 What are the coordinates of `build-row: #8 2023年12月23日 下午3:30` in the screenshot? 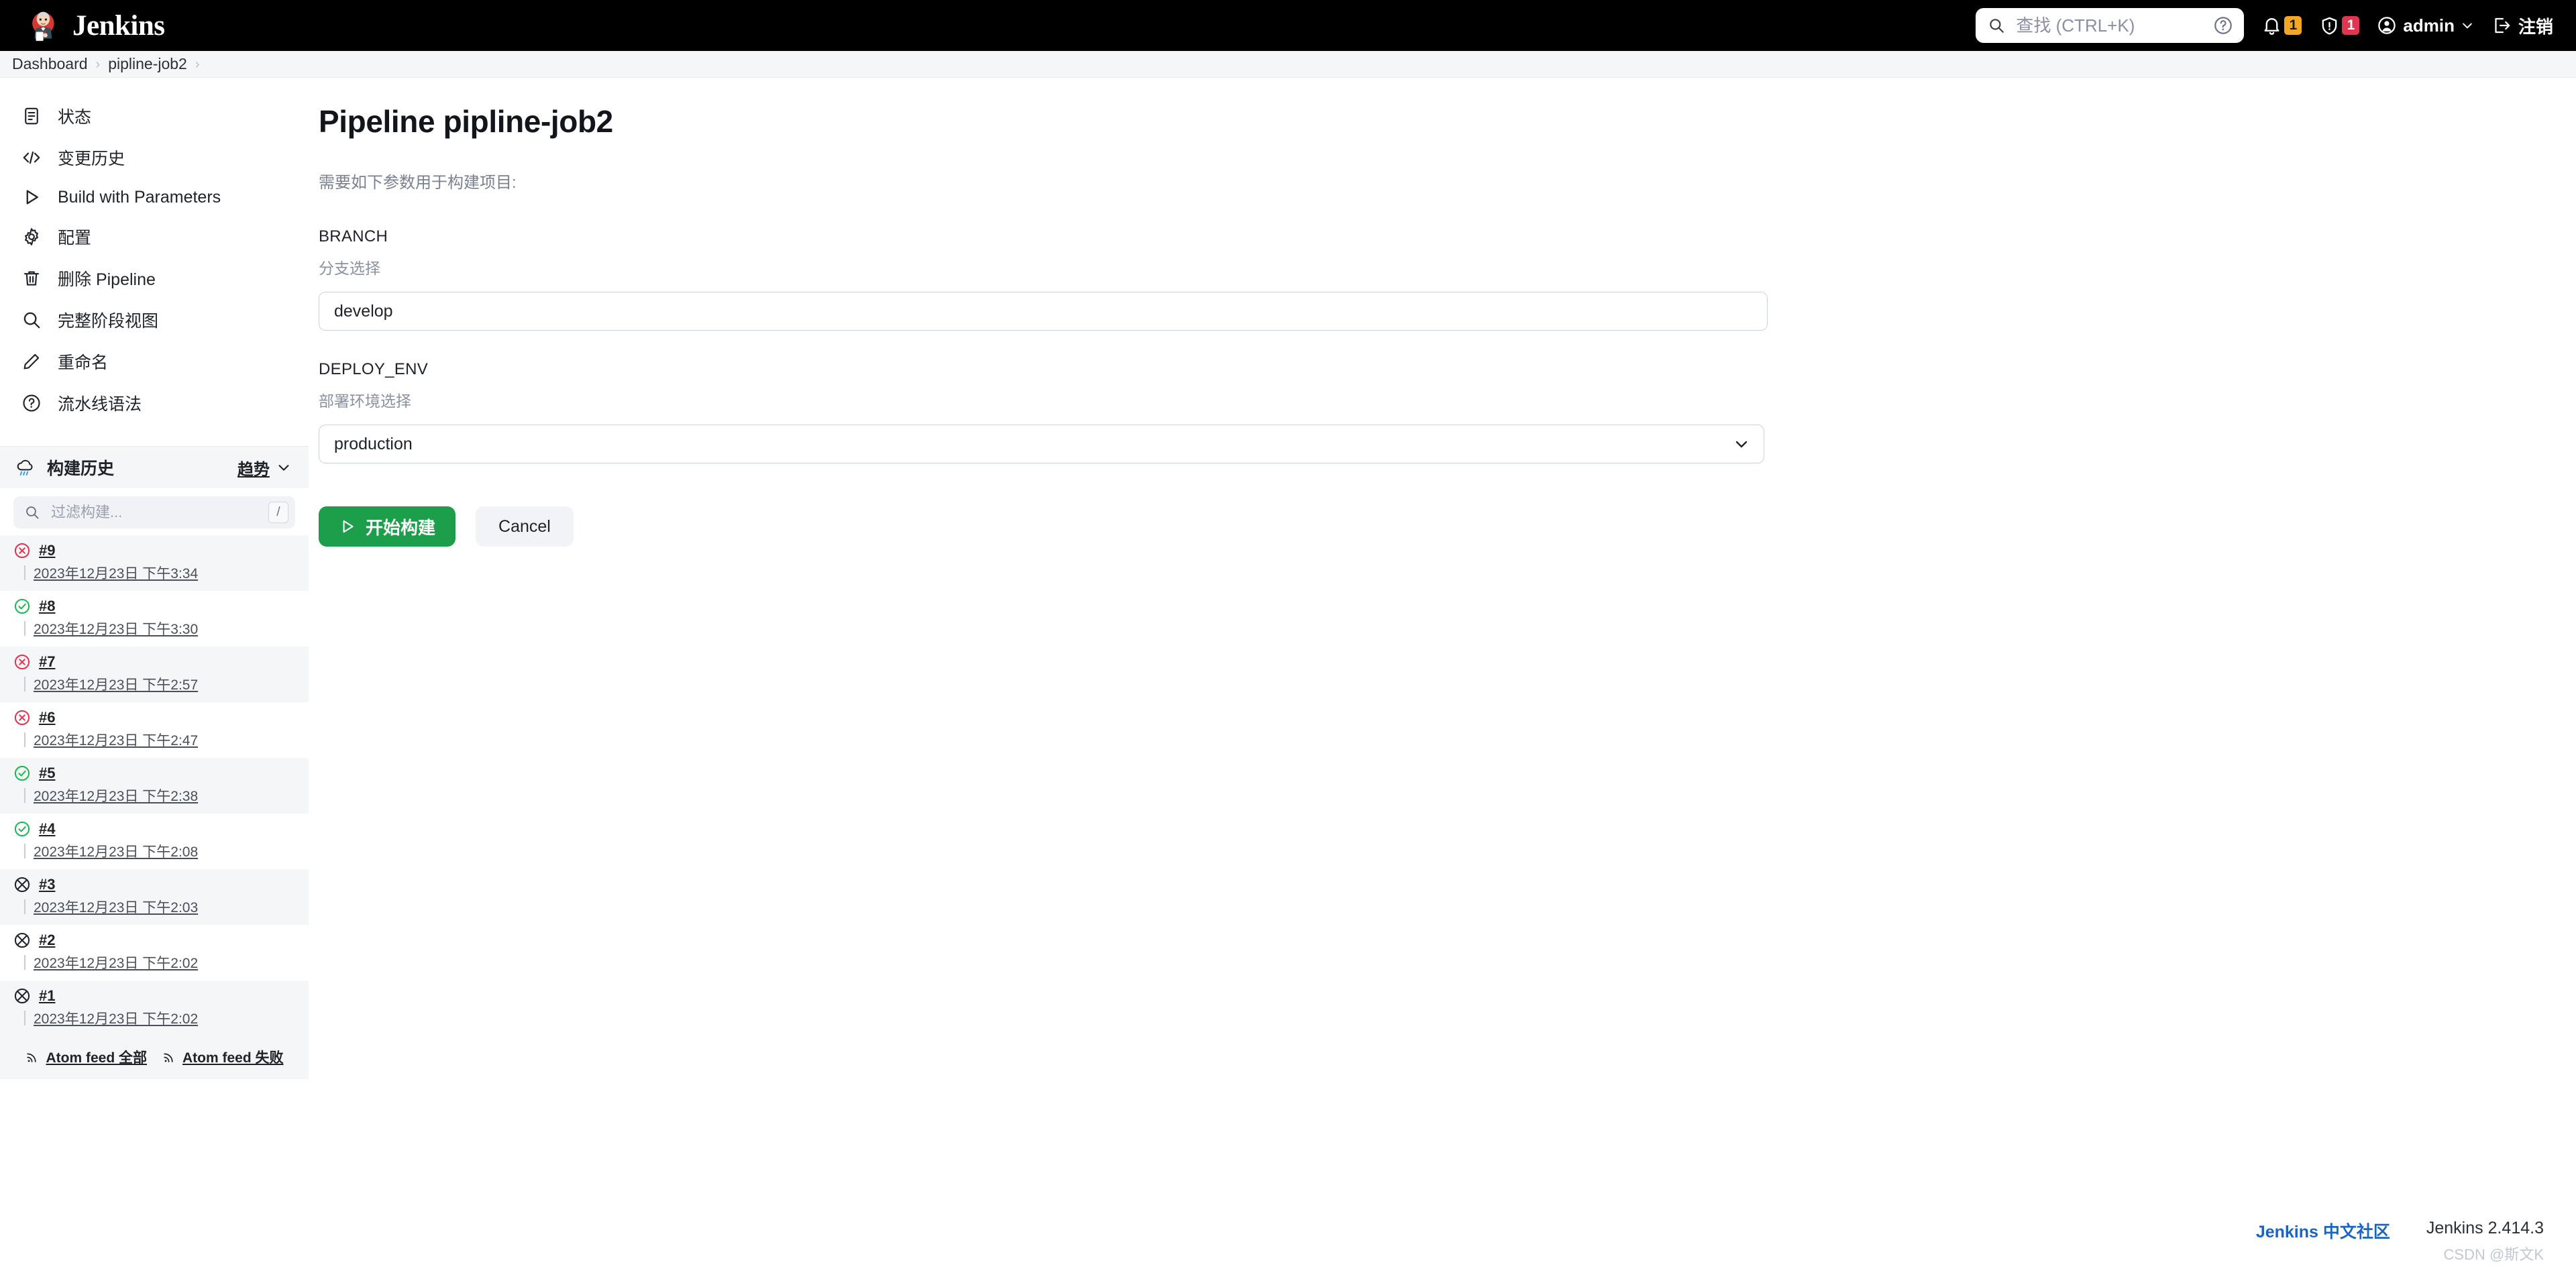 It's located at (154, 619).